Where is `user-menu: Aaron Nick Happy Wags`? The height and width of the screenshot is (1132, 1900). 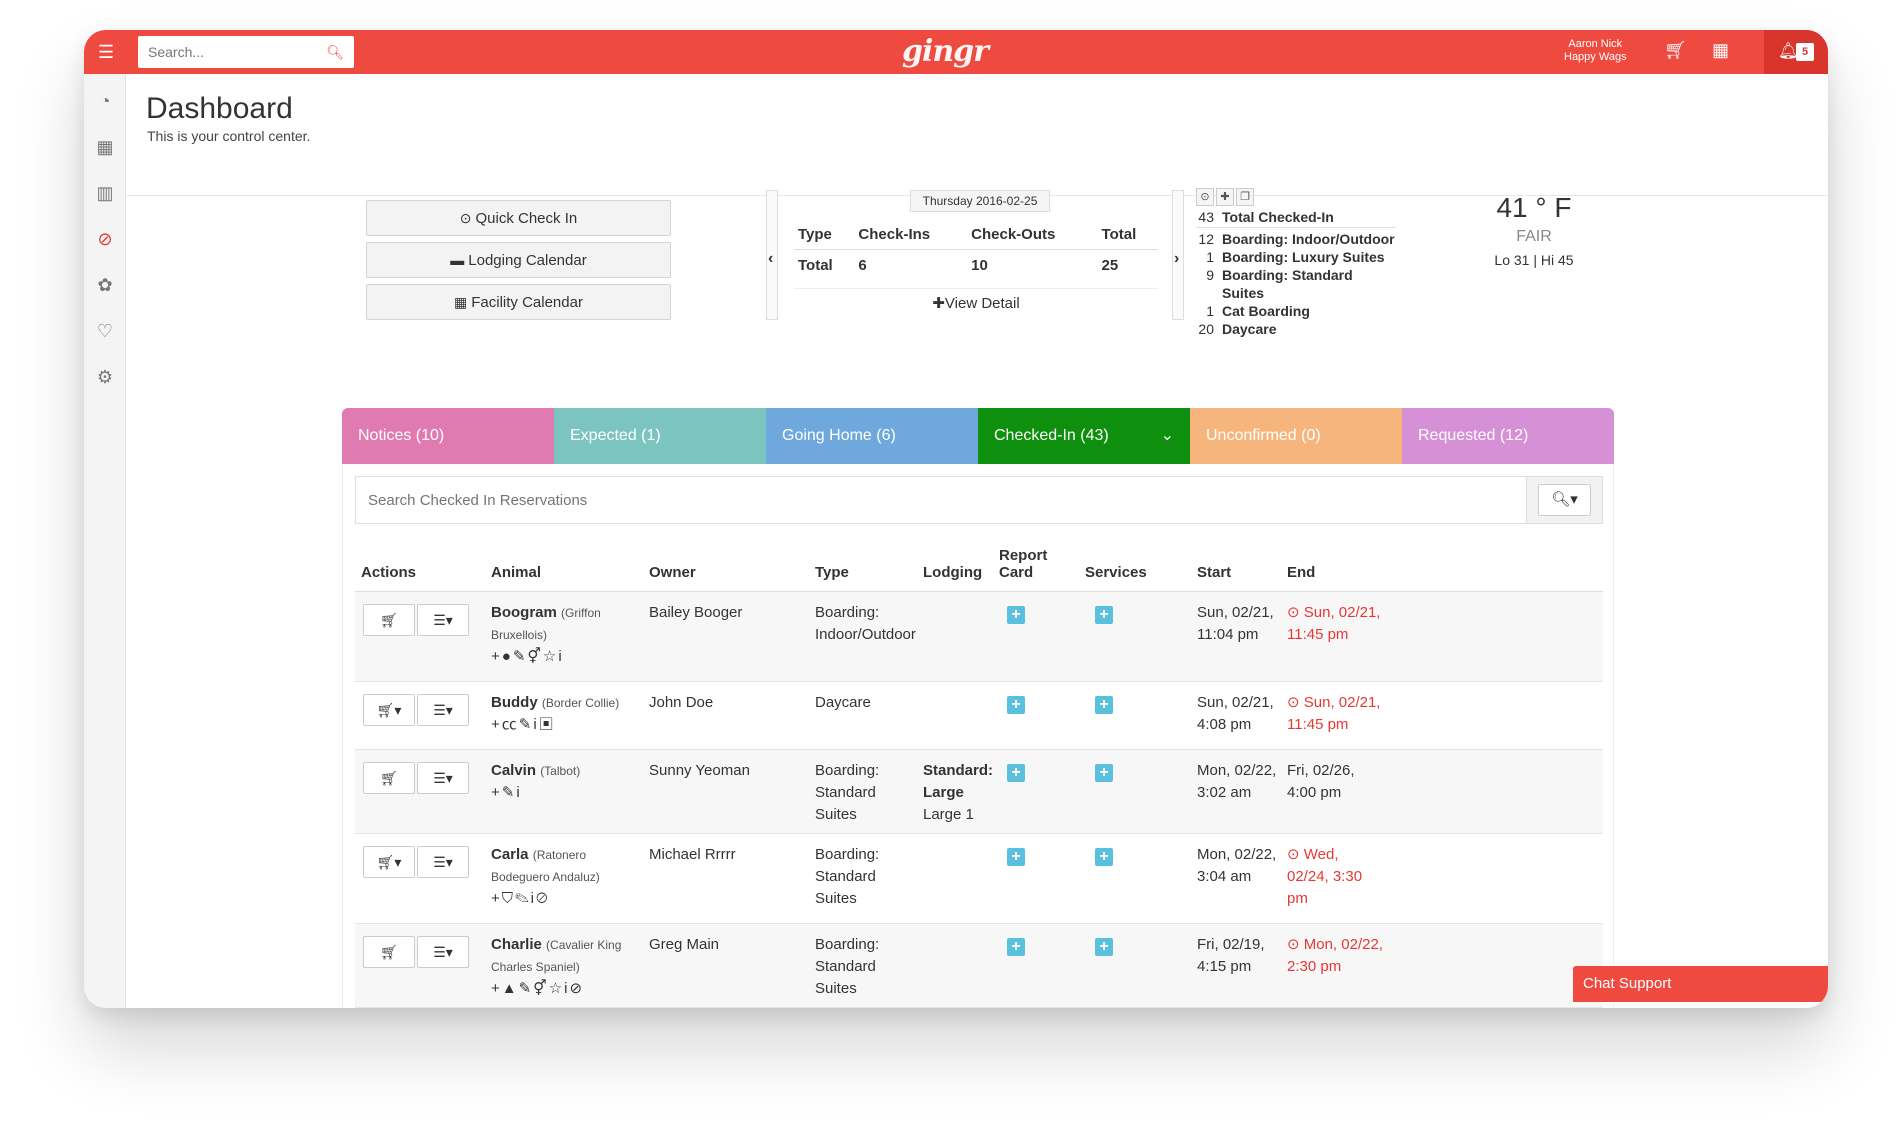 user-menu: Aaron Nick Happy Wags is located at coordinates (1595, 51).